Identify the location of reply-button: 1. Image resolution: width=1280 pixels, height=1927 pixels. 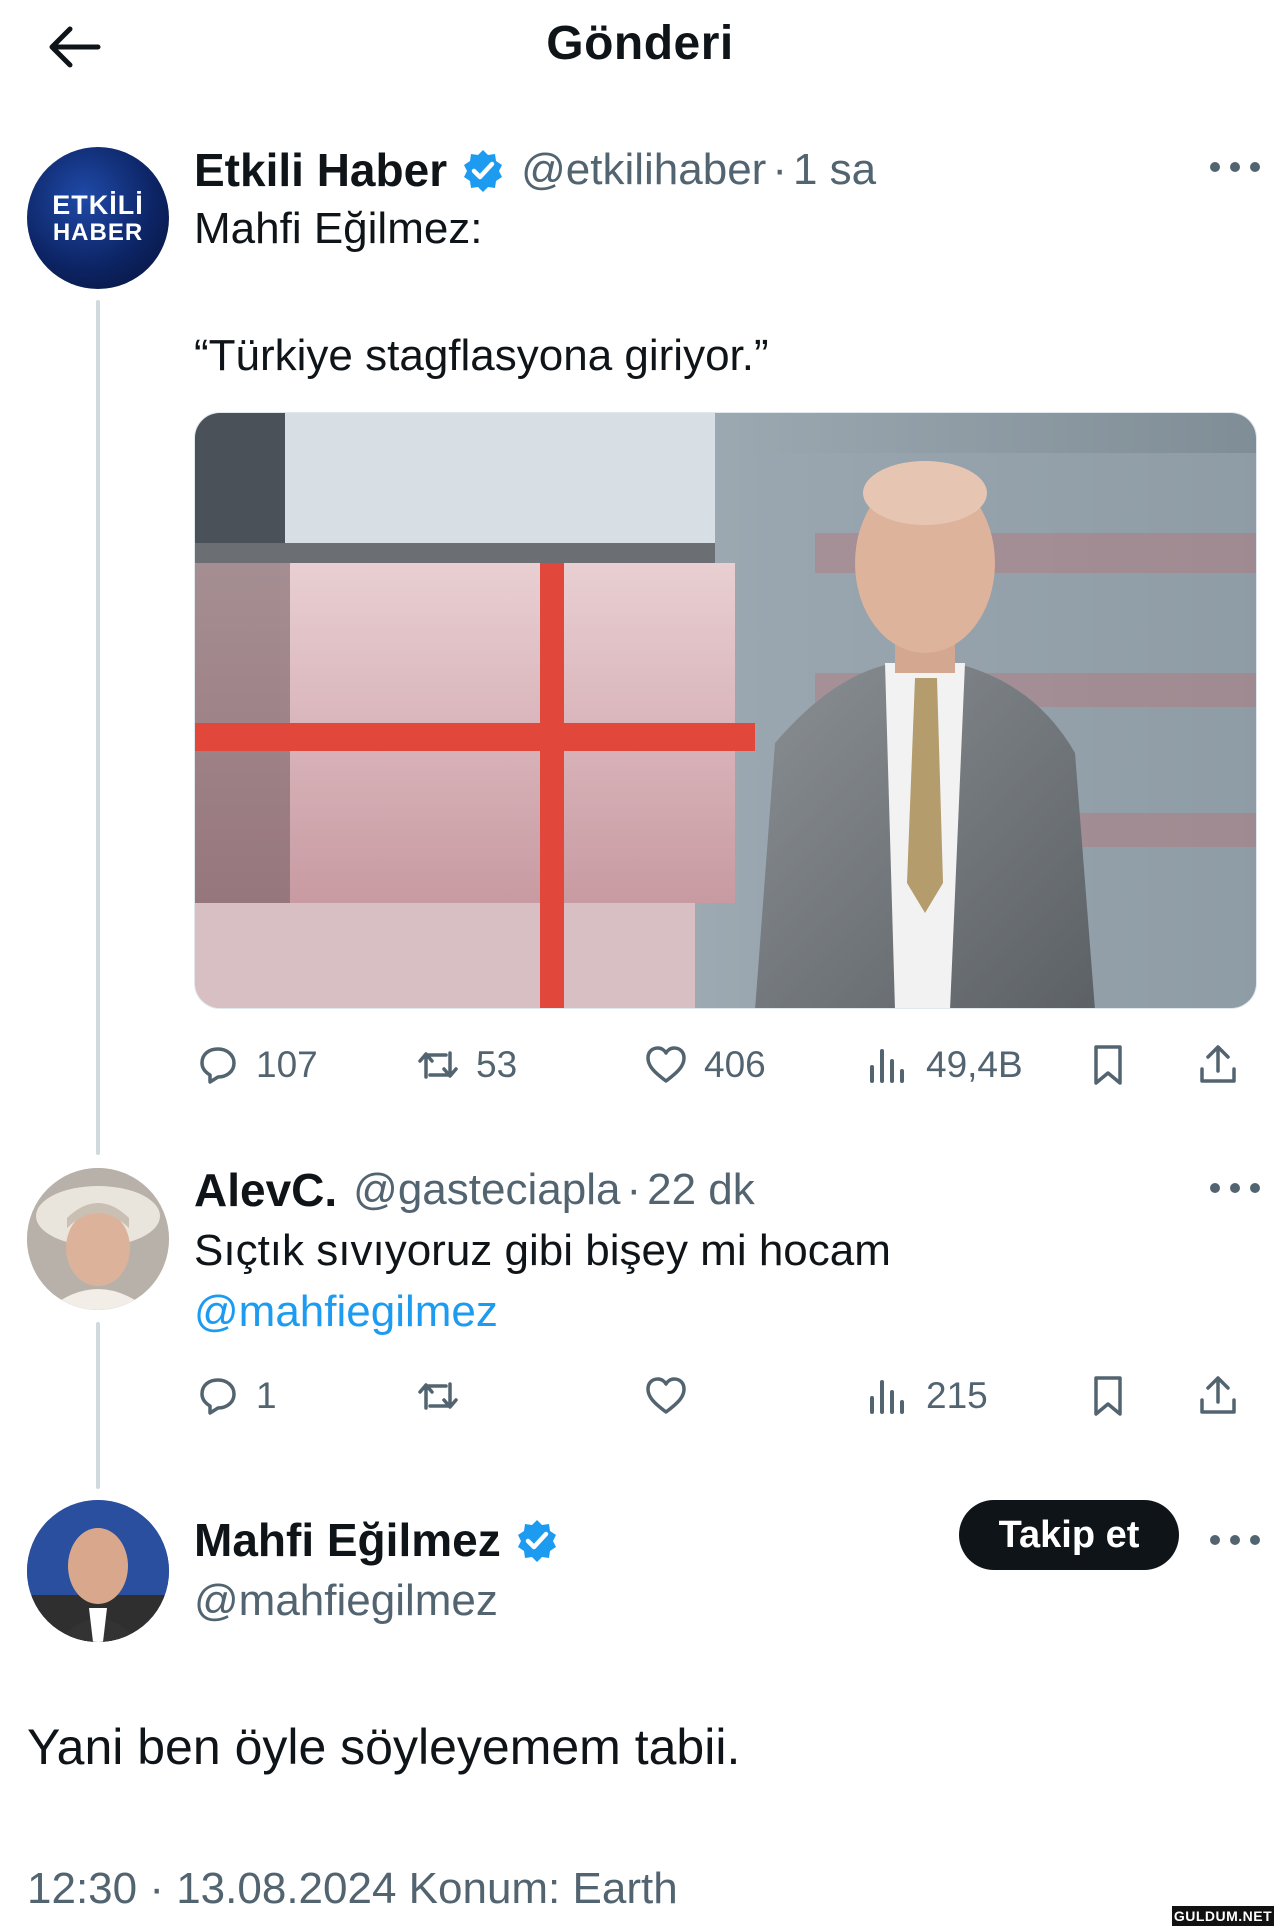
(235, 1396).